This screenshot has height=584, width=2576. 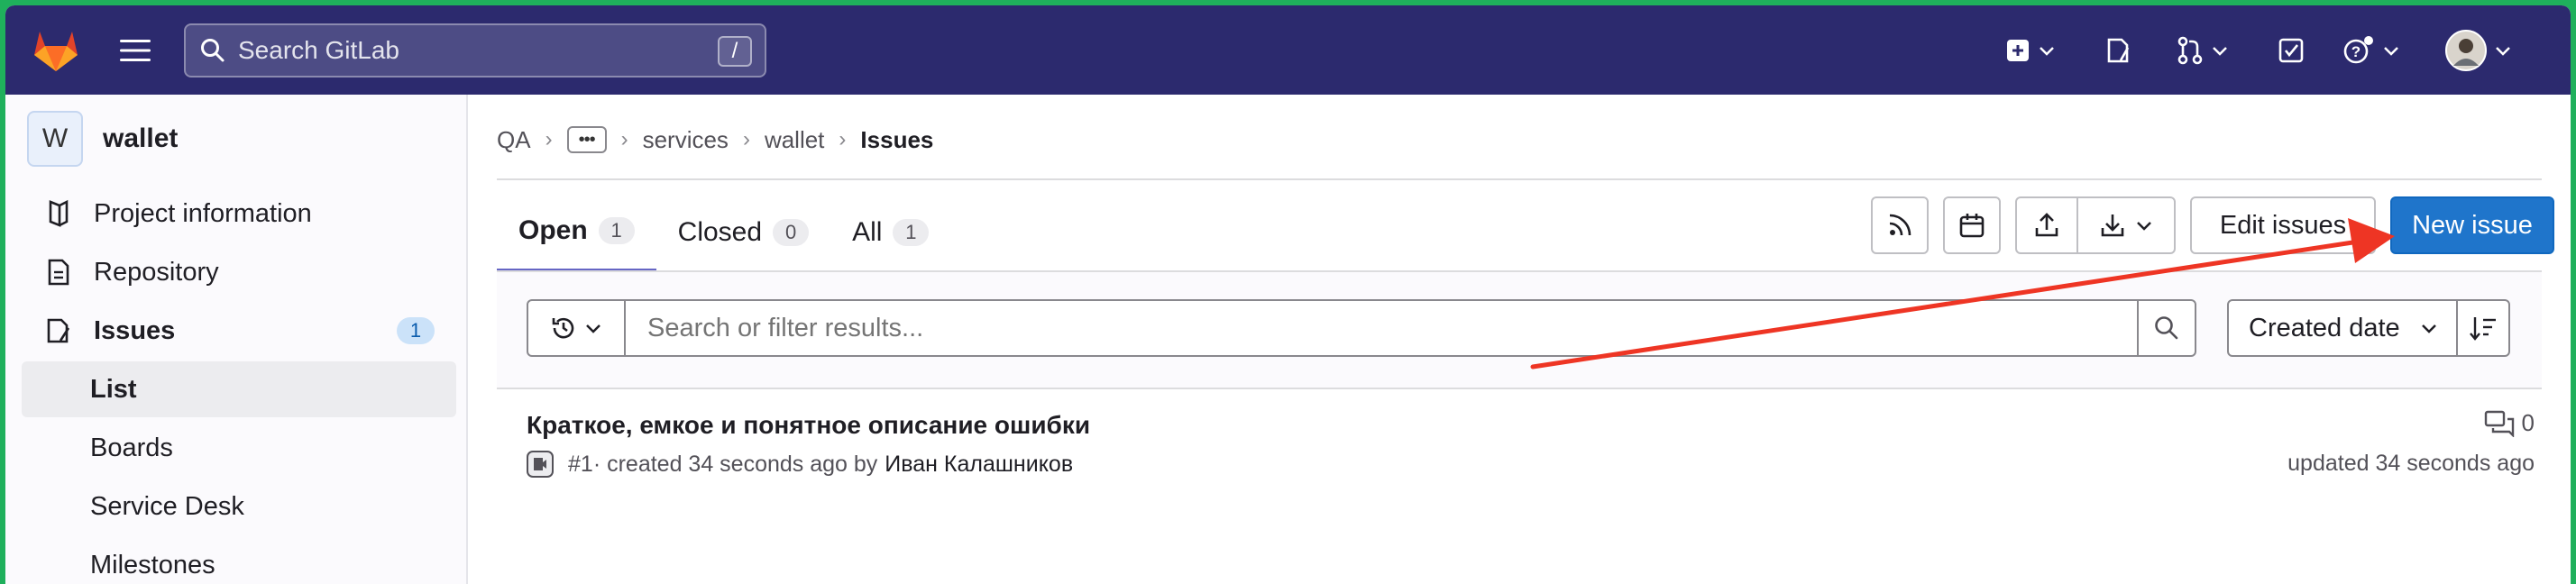 I want to click on upload-icon, so click(x=2046, y=225).